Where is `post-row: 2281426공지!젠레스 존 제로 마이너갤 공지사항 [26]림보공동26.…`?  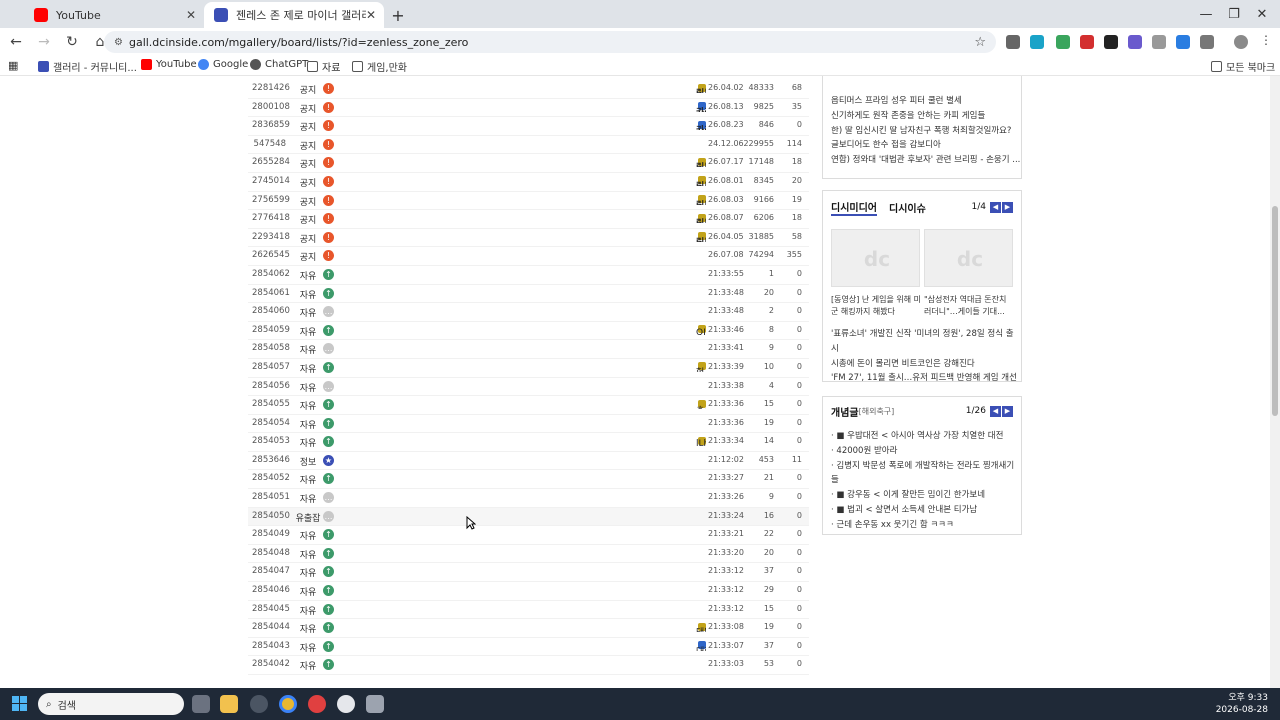
post-row: 2281426공지!젠레스 존 제로 마이너갤 공지사항 [26]림보공동26.… is located at coordinates (528, 89).